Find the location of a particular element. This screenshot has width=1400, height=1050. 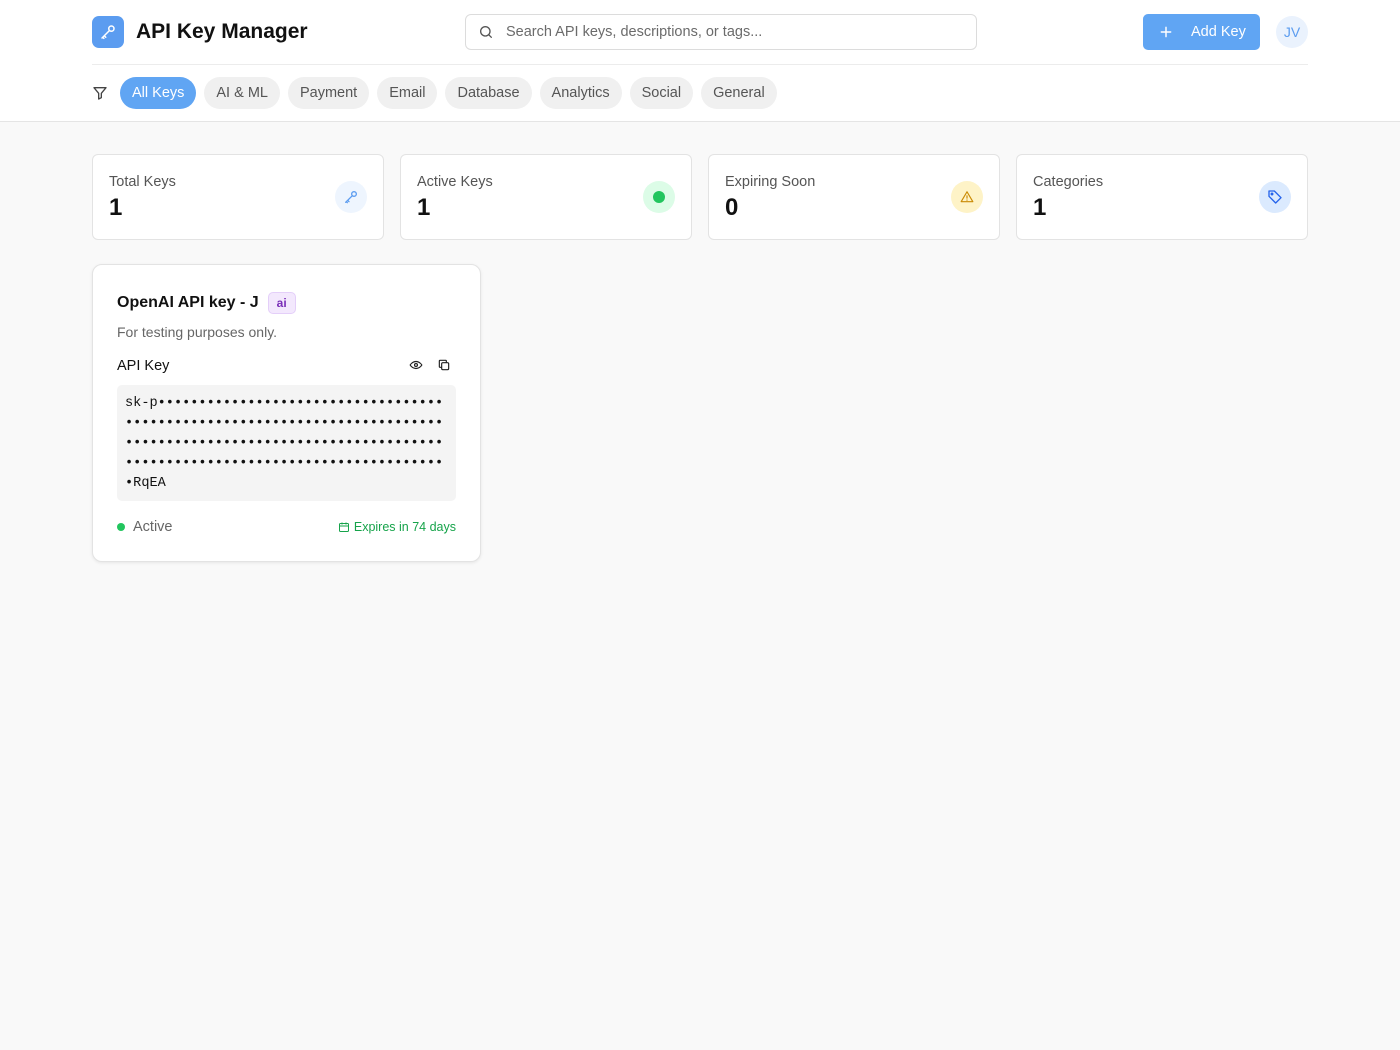

top-bar: API Key Manager Add Key JV is located at coordinates (700, 32).